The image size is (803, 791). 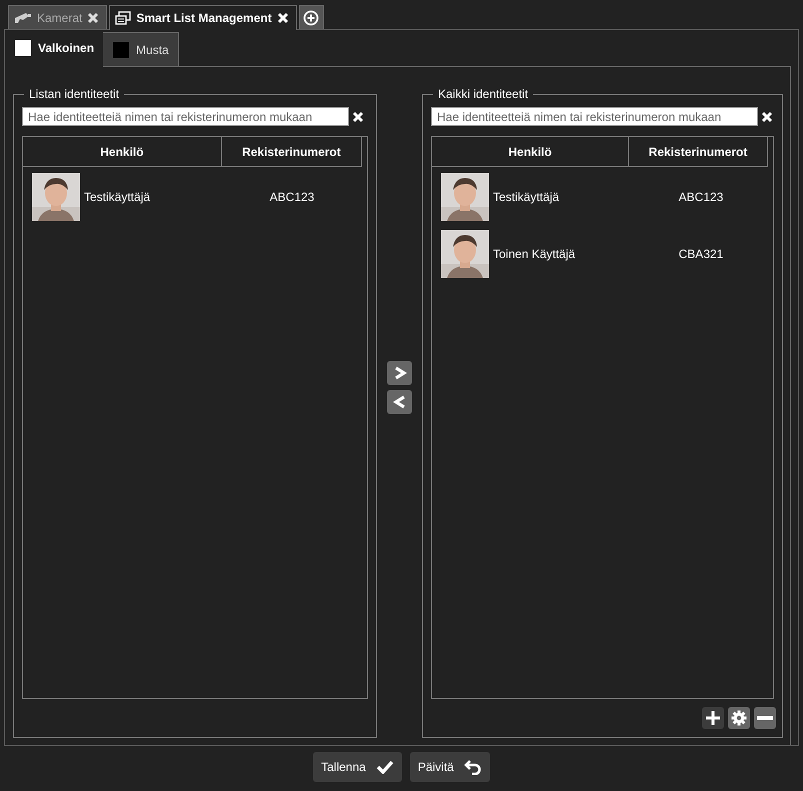 I want to click on move-right-button, so click(x=399, y=373).